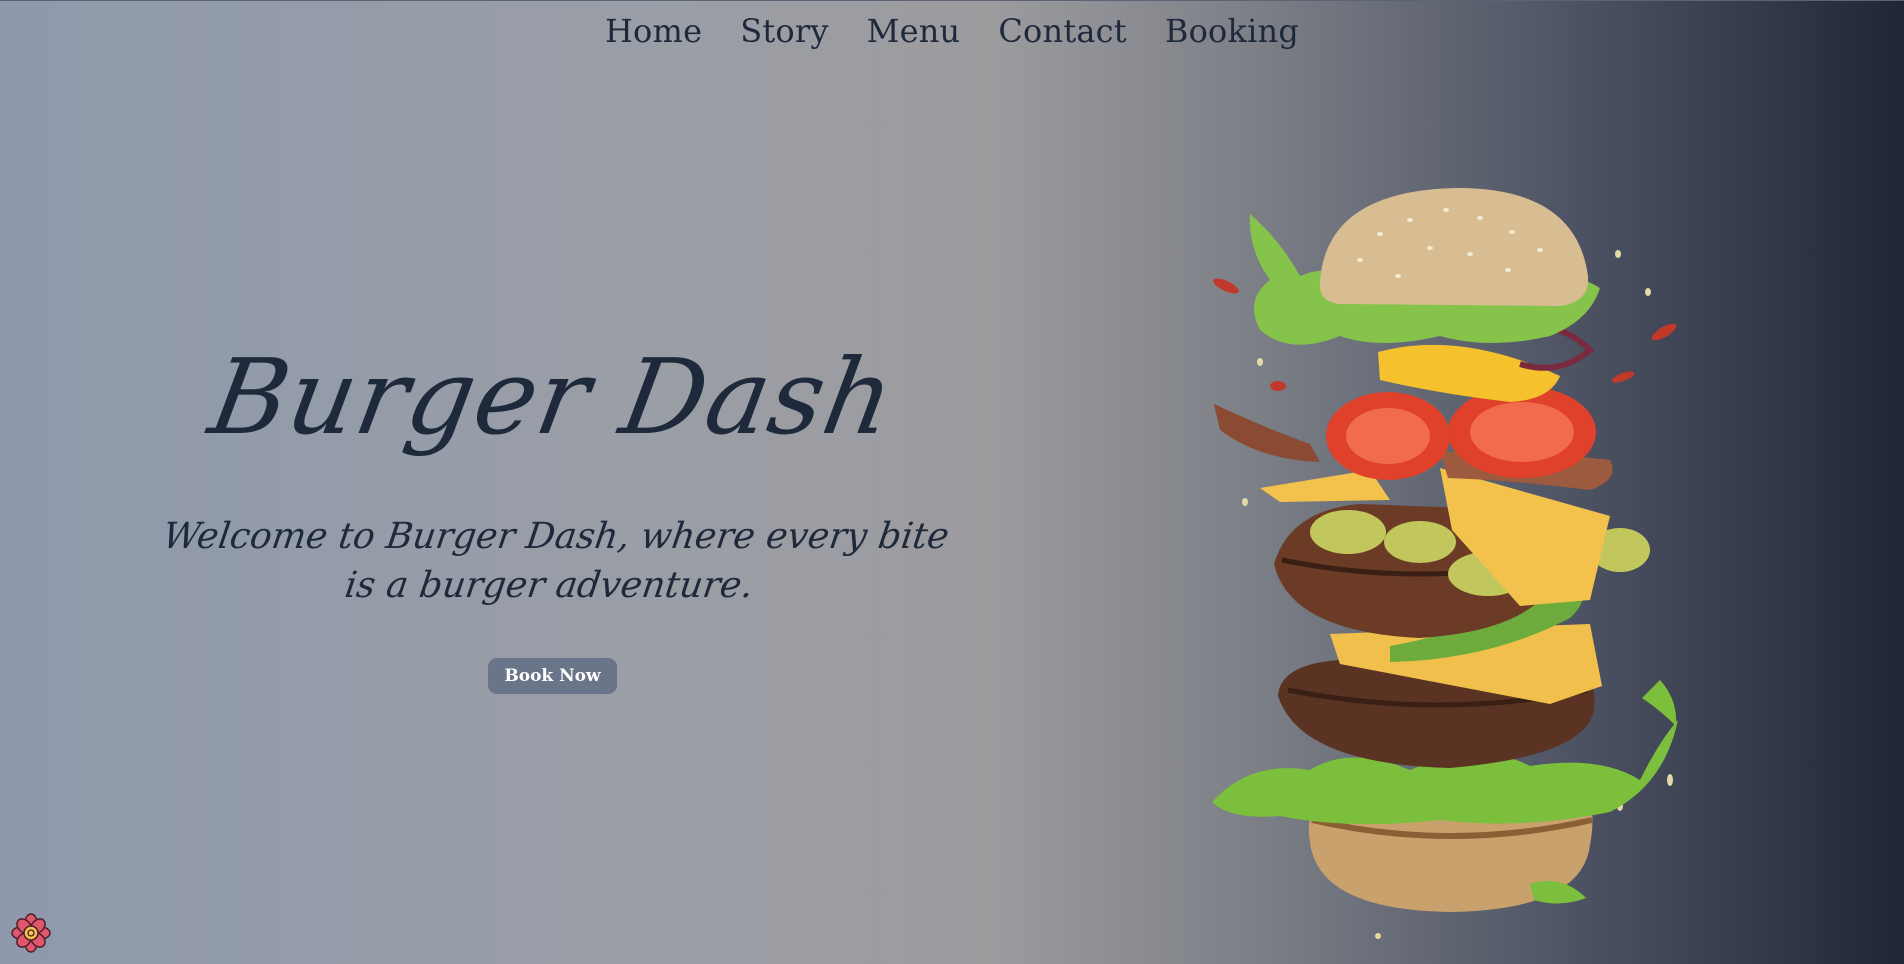  What do you see at coordinates (653, 31) in the screenshot?
I see `nav-home-link: Home` at bounding box center [653, 31].